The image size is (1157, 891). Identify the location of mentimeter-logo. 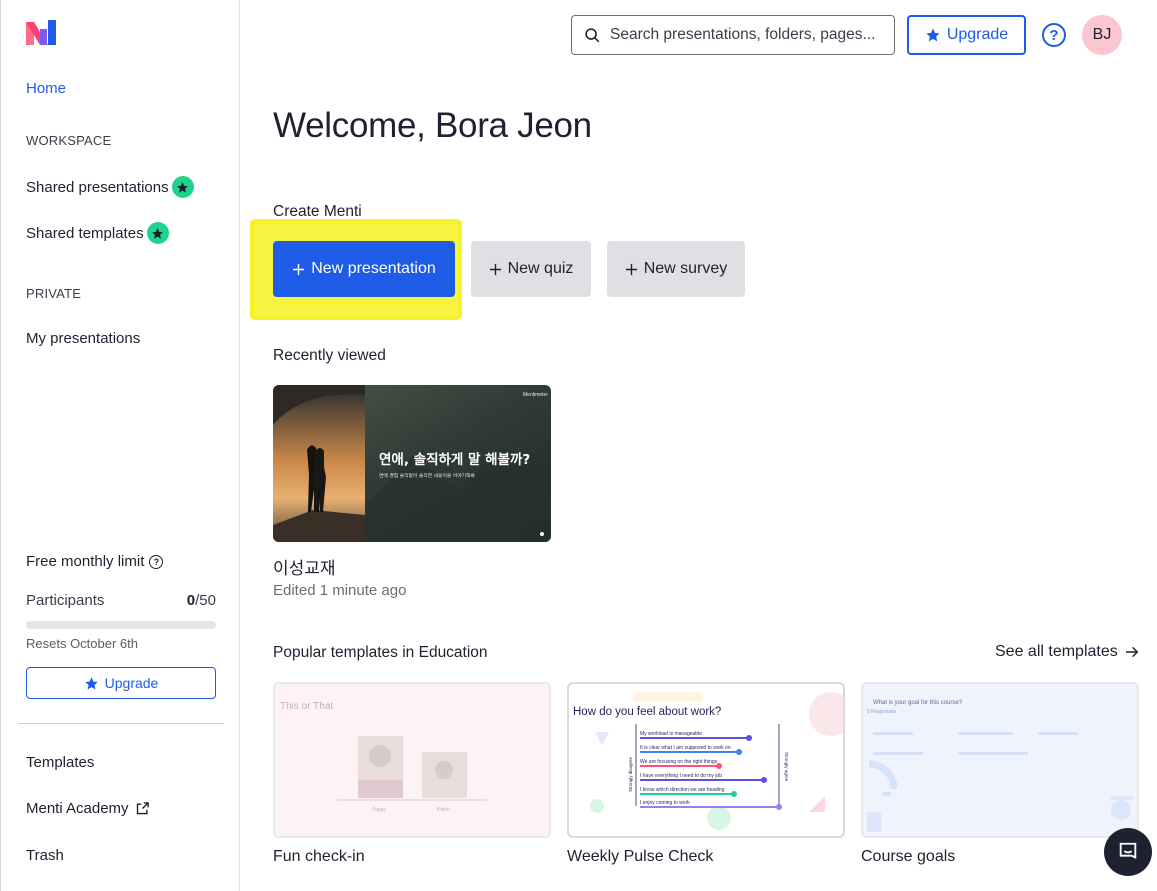
(42, 31).